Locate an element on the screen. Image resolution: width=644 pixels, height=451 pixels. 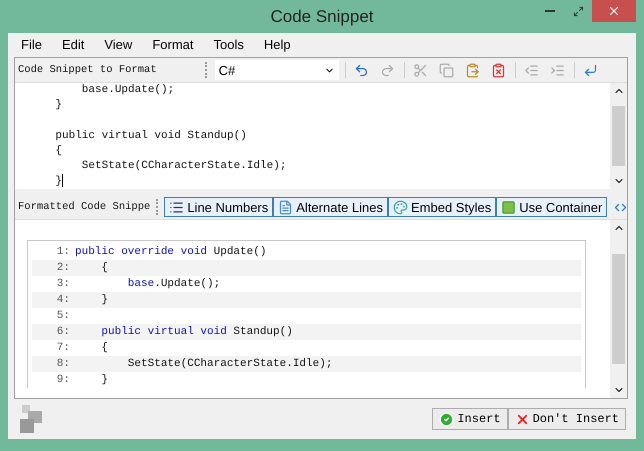
menu-item: Edit is located at coordinates (73, 44).